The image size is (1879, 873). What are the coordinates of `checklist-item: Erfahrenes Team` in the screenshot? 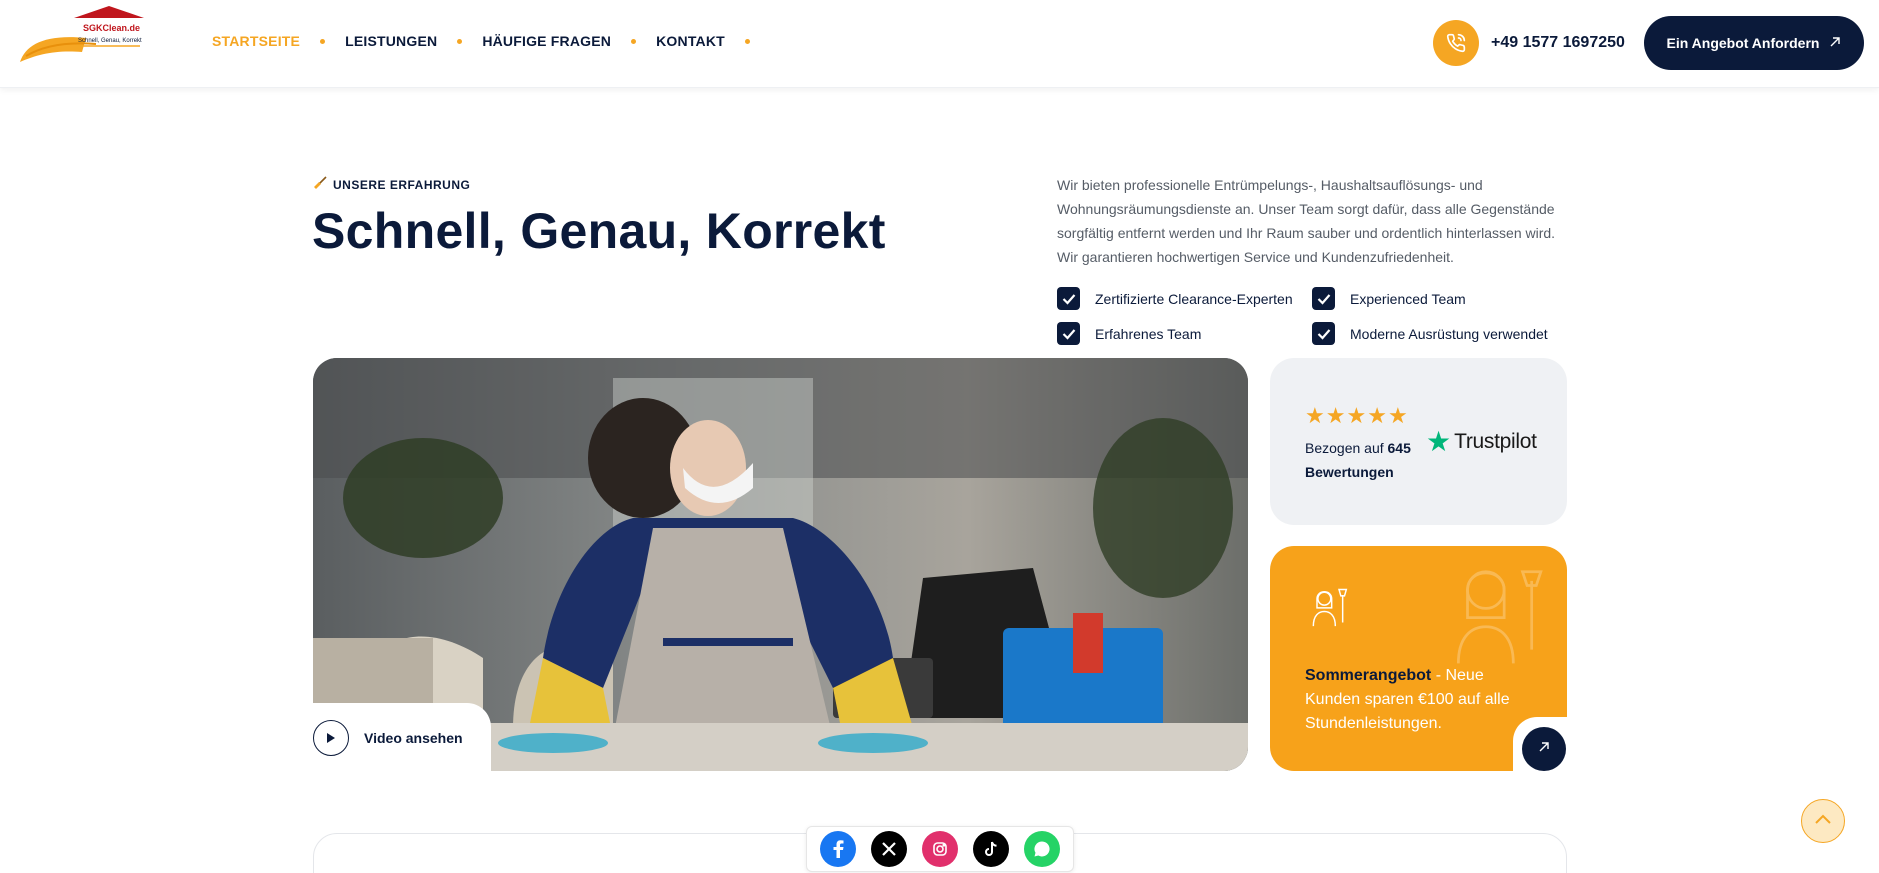 It's located at (1184, 333).